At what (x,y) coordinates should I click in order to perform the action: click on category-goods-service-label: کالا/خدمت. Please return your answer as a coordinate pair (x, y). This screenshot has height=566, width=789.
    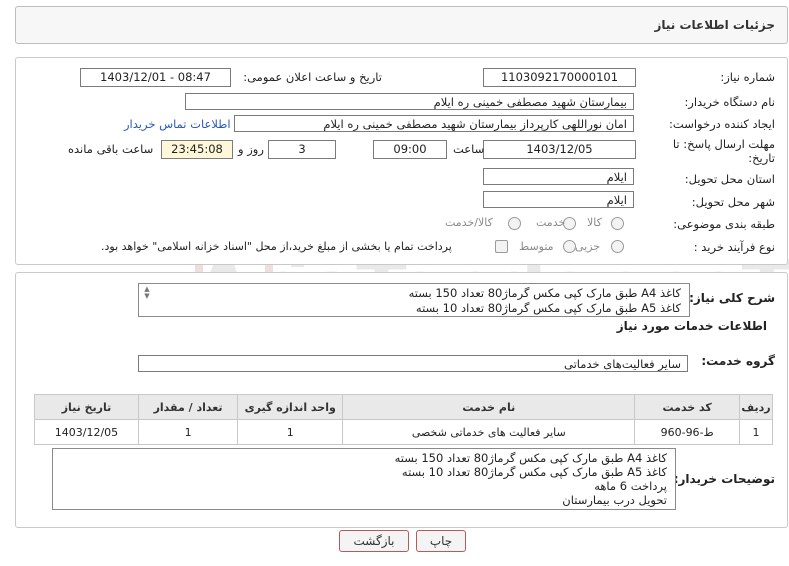
    Looking at the image, I should click on (469, 222).